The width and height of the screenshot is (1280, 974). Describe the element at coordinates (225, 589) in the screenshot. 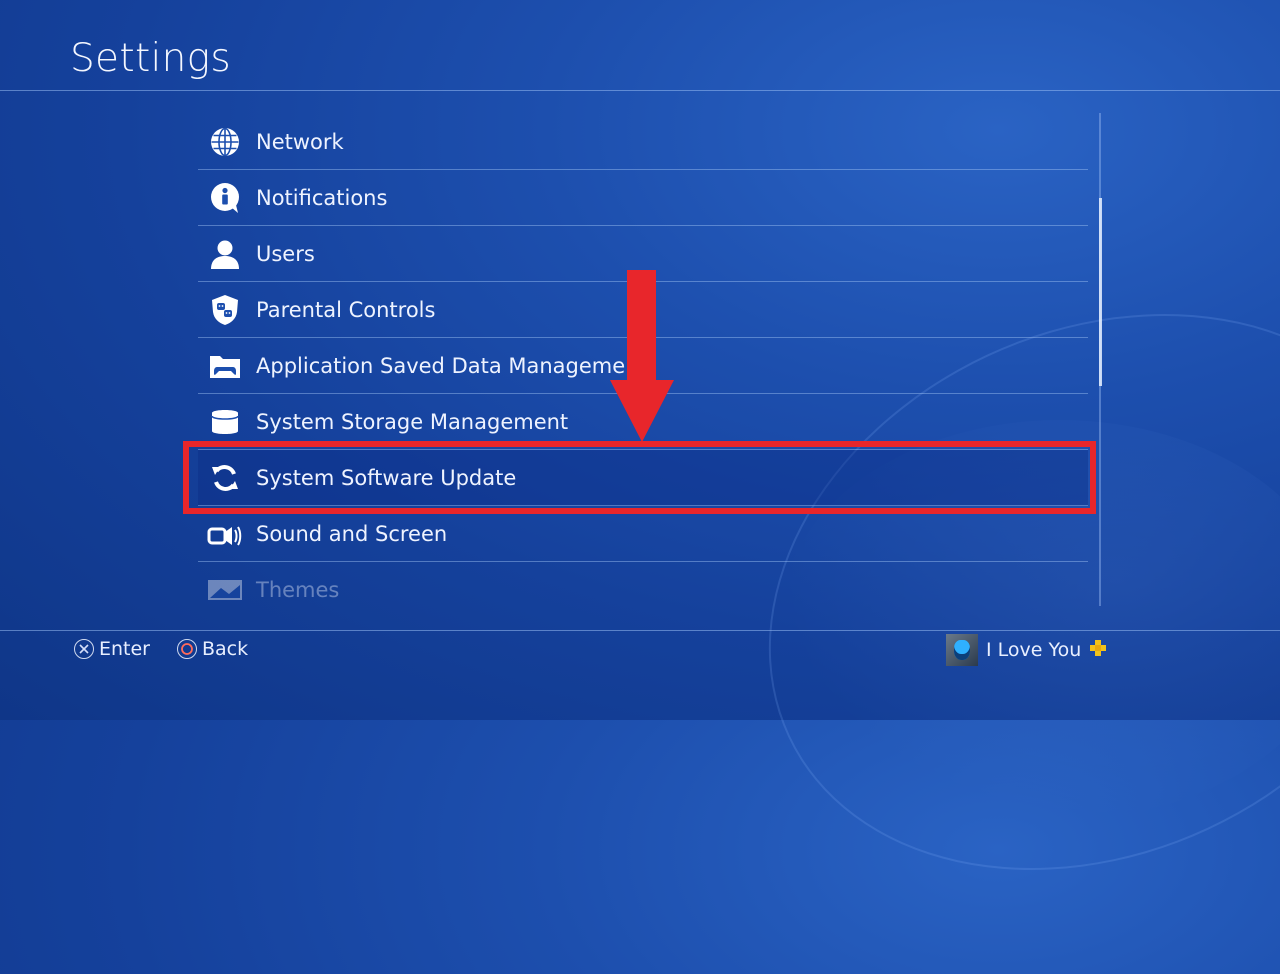

I see `themes-icon` at that location.